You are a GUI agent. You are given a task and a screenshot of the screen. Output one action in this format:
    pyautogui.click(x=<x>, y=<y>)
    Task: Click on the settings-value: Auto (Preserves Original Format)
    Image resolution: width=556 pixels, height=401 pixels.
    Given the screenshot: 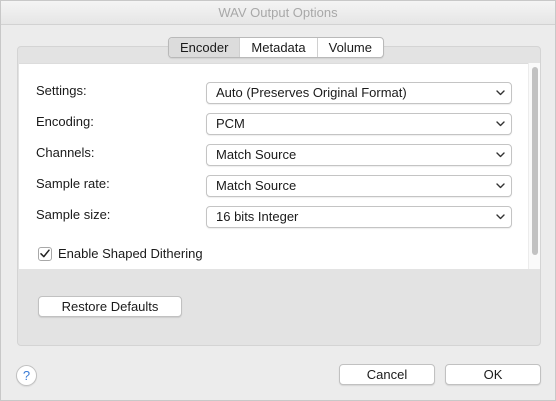 What is the action you would take?
    pyautogui.click(x=311, y=92)
    